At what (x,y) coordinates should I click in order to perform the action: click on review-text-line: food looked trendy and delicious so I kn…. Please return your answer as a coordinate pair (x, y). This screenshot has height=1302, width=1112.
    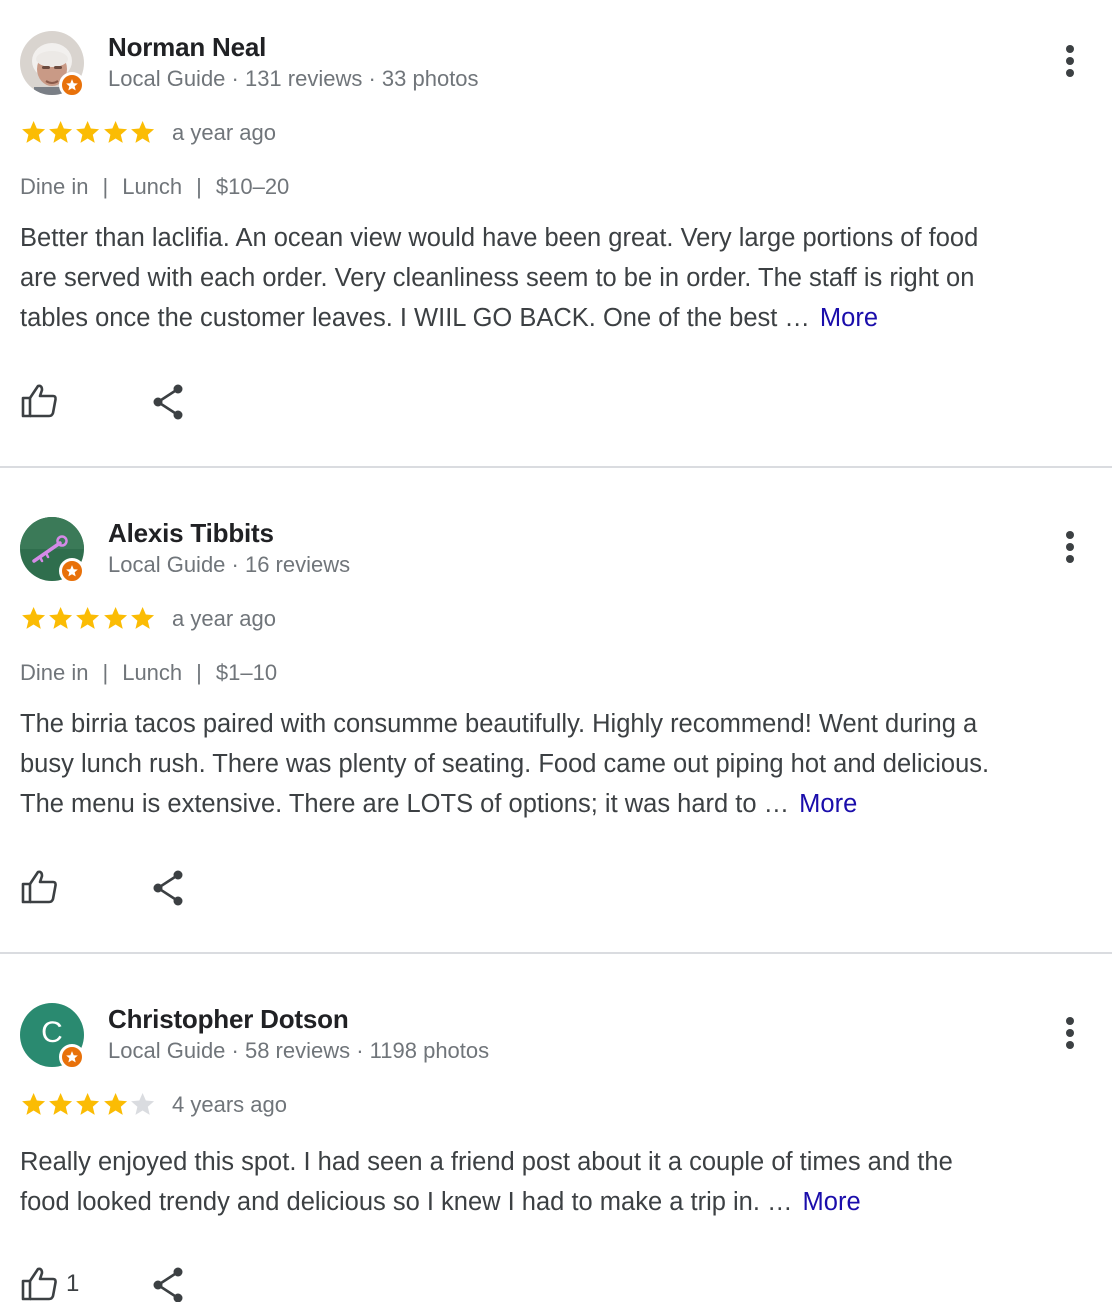
    Looking at the image, I should click on (406, 1202).